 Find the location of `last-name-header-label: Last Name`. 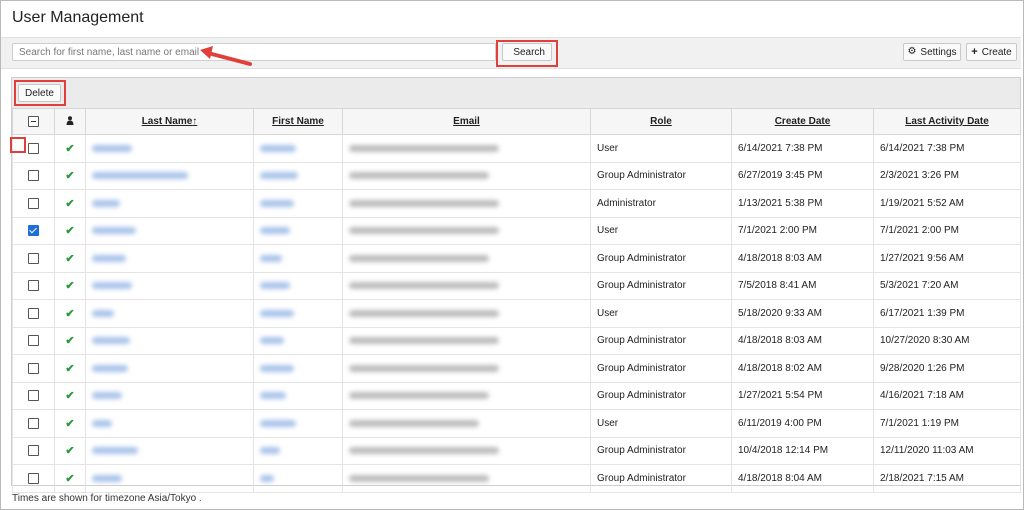

last-name-header-label: Last Name is located at coordinates (167, 121).